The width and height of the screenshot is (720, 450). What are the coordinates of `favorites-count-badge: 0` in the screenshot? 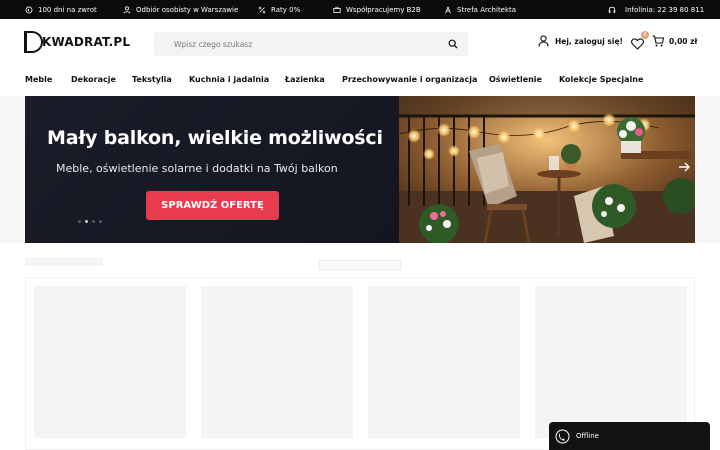 It's located at (645, 35).